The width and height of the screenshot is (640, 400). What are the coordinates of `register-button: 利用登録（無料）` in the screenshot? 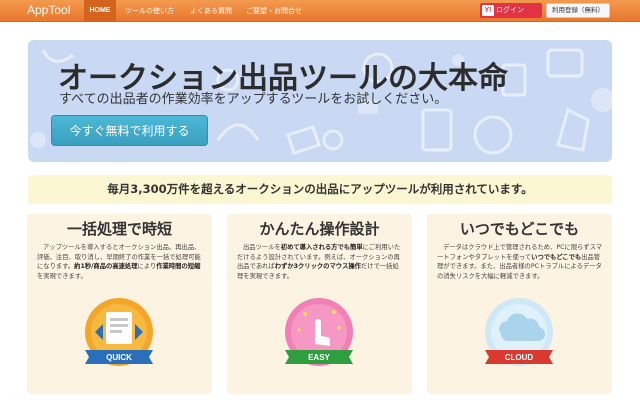 It's located at (578, 10).